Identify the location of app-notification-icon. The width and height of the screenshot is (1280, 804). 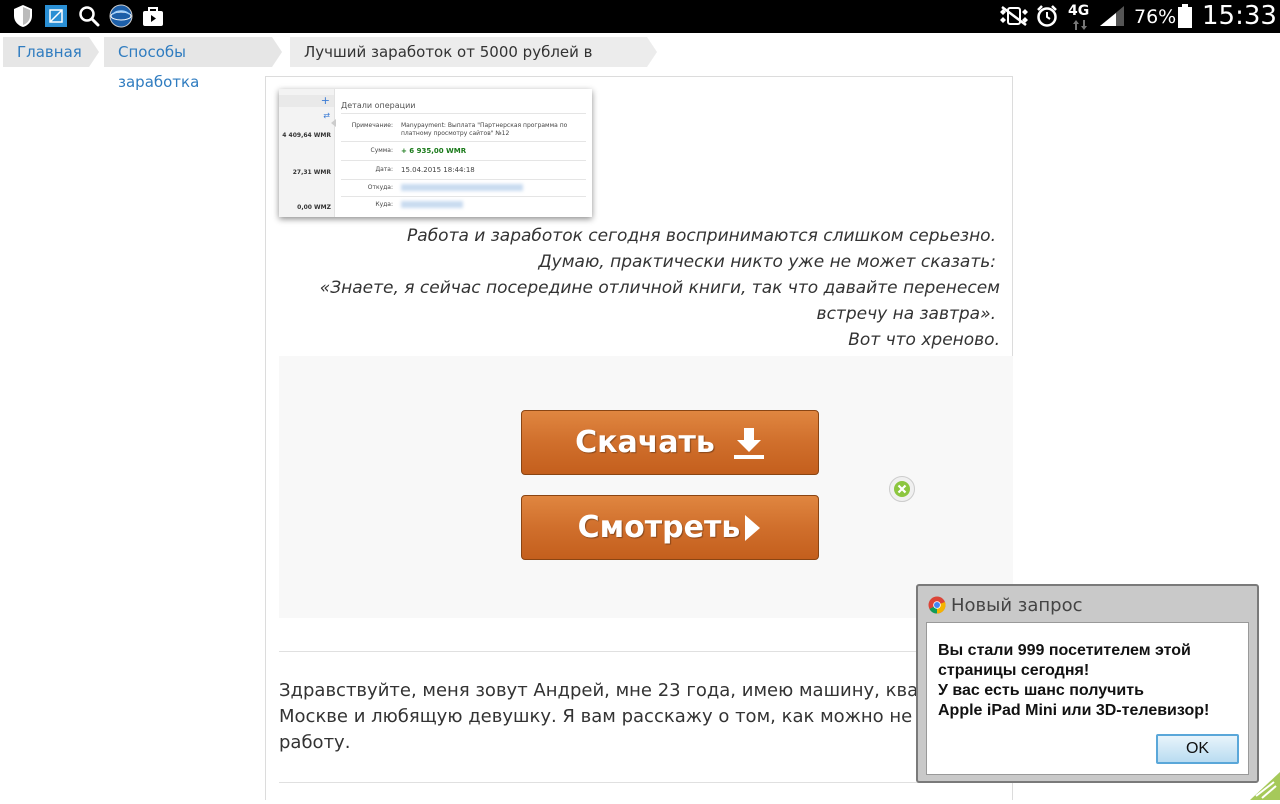
(56, 16).